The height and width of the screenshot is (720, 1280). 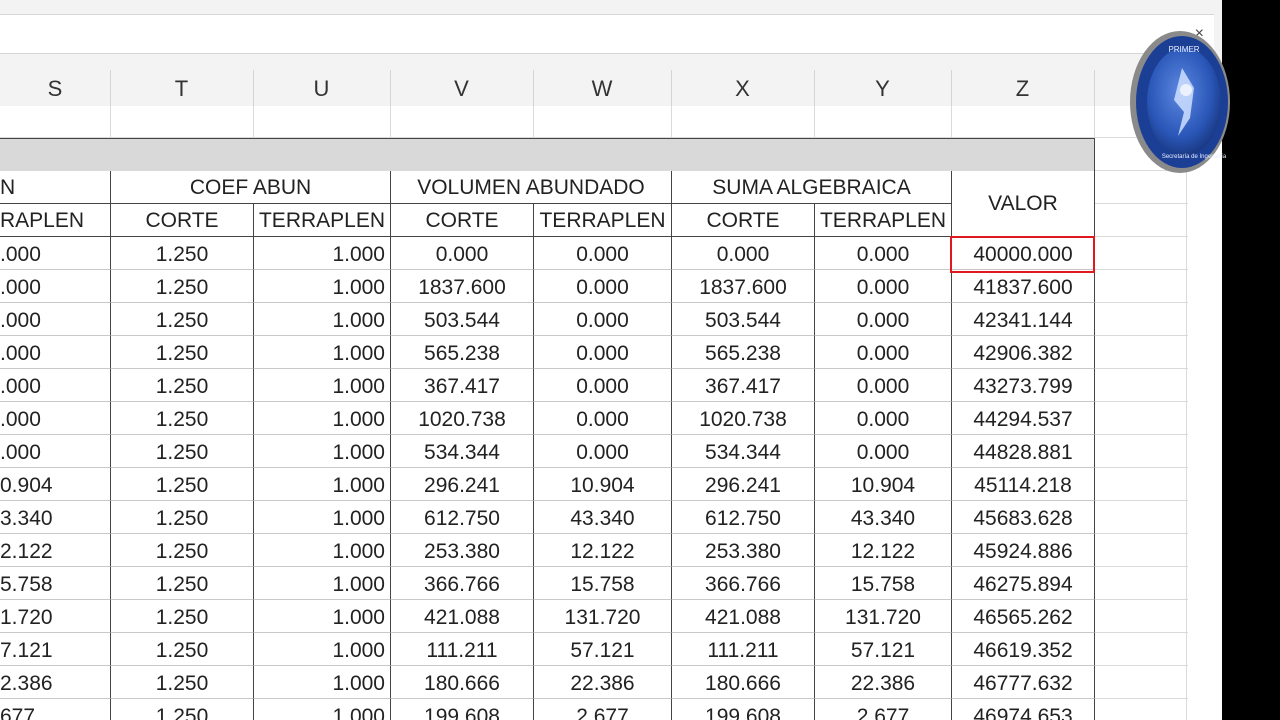 I want to click on cell-y: 10.904, so click(x=883, y=484).